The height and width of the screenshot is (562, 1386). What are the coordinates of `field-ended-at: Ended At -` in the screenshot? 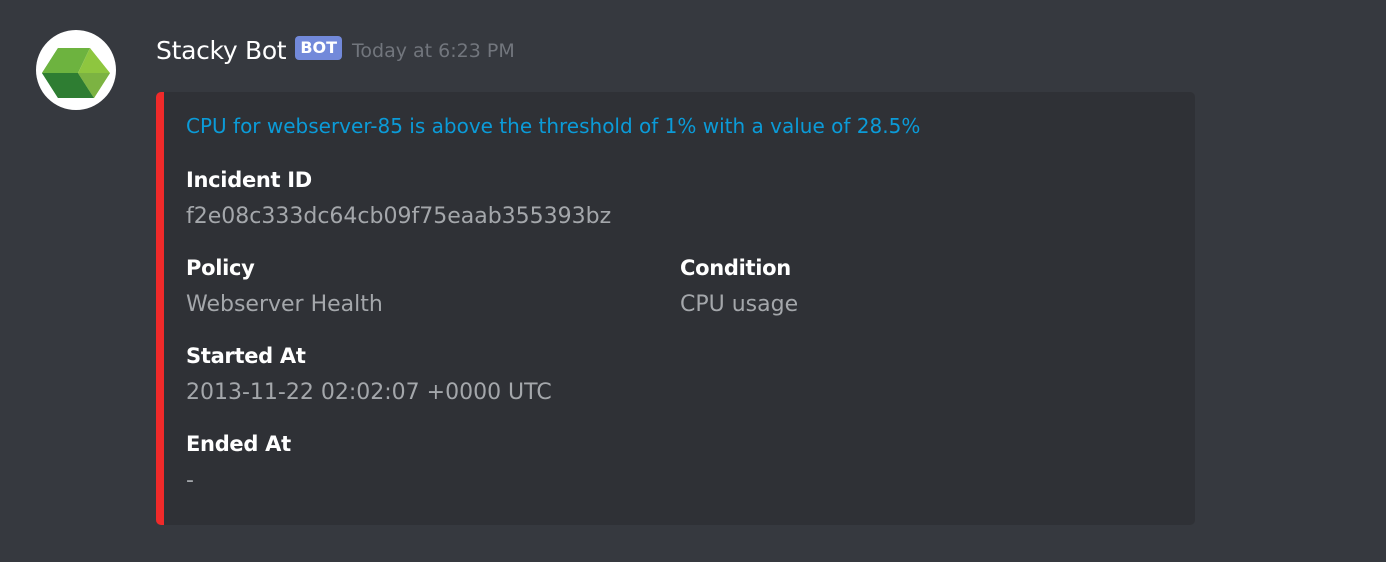 It's located at (238, 462).